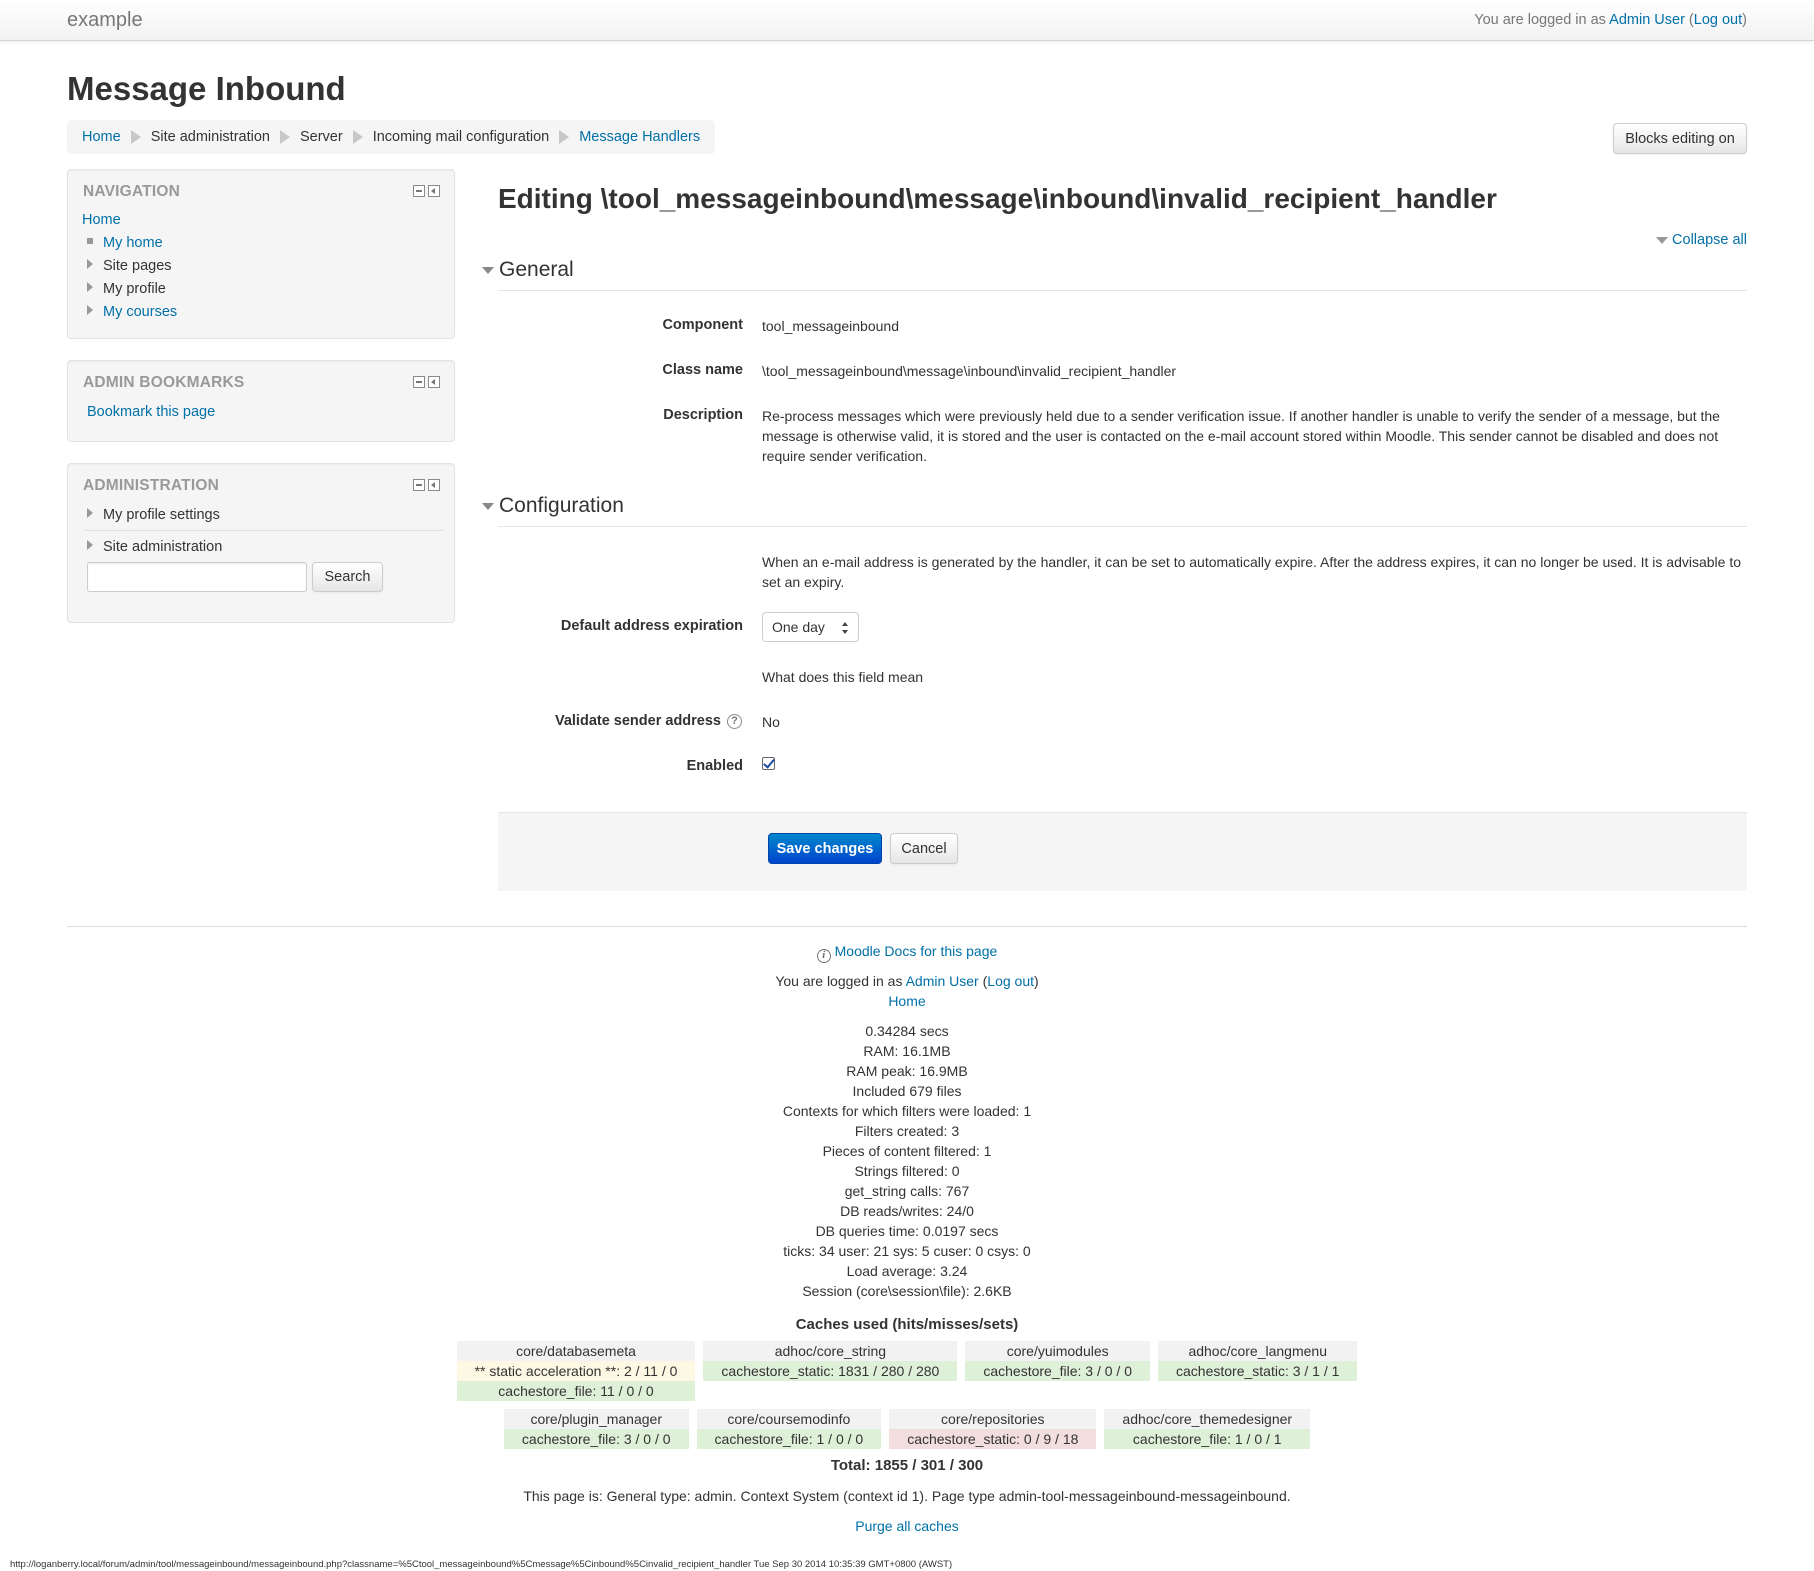 The height and width of the screenshot is (1571, 1814). What do you see at coordinates (596, 1419) in the screenshot?
I see `cache-name: core/plugin_manager` at bounding box center [596, 1419].